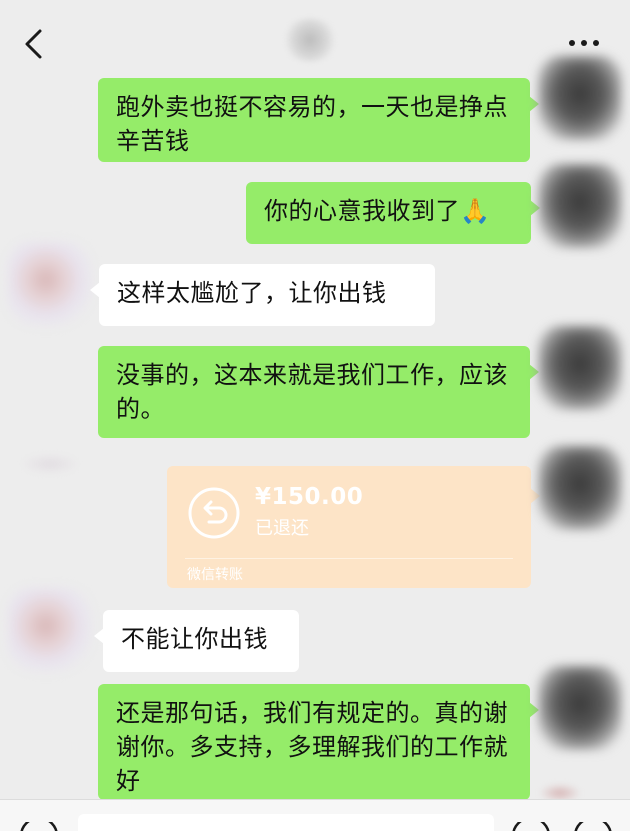 The height and width of the screenshot is (831, 630). I want to click on message-input, so click(286, 822).